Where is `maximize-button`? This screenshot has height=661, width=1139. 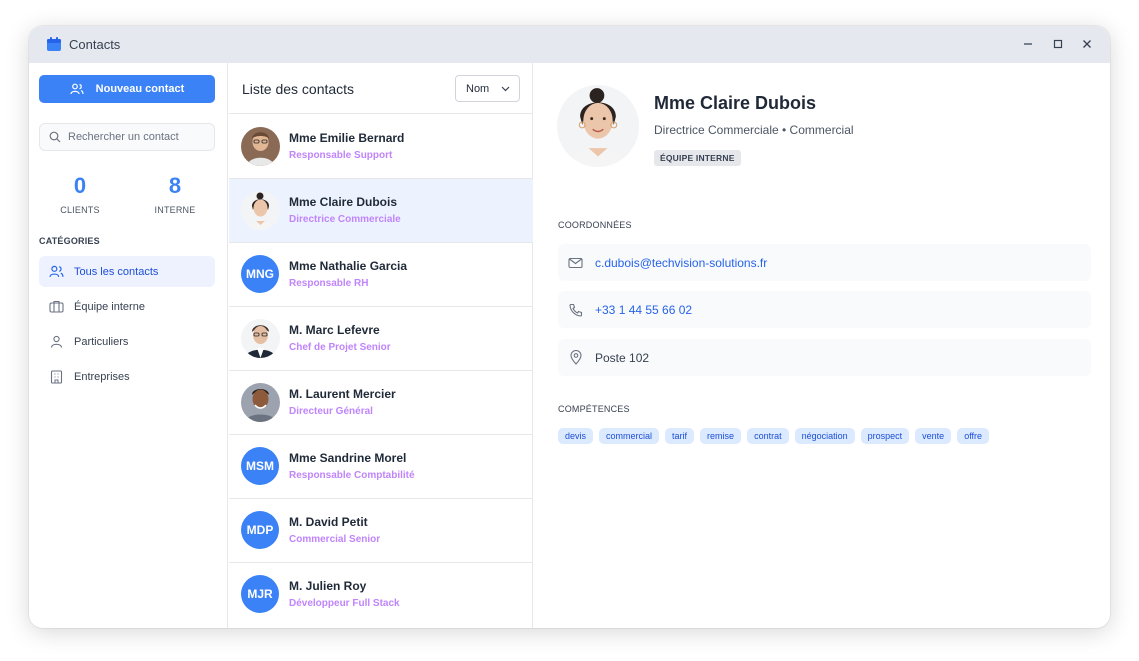 maximize-button is located at coordinates (1058, 44).